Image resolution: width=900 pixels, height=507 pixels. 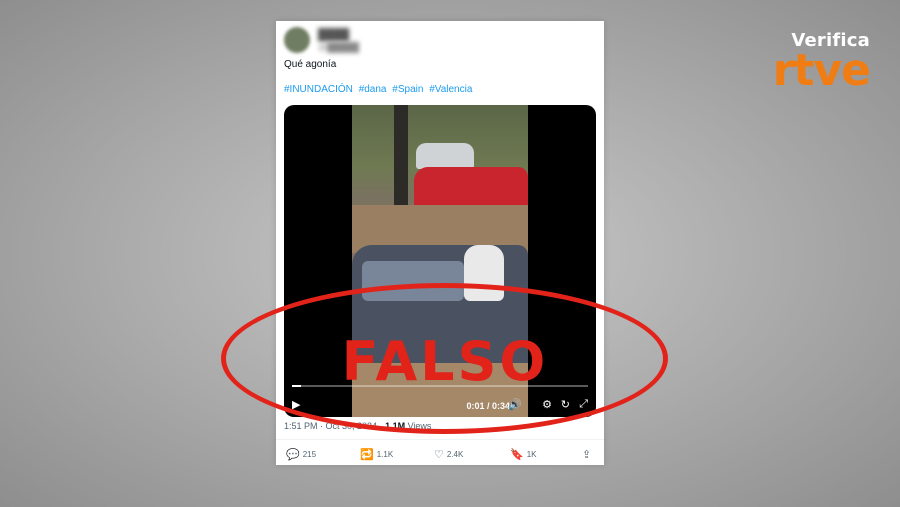 I want to click on verifica-rtve-logo: Verifica rtve, so click(x=821, y=63).